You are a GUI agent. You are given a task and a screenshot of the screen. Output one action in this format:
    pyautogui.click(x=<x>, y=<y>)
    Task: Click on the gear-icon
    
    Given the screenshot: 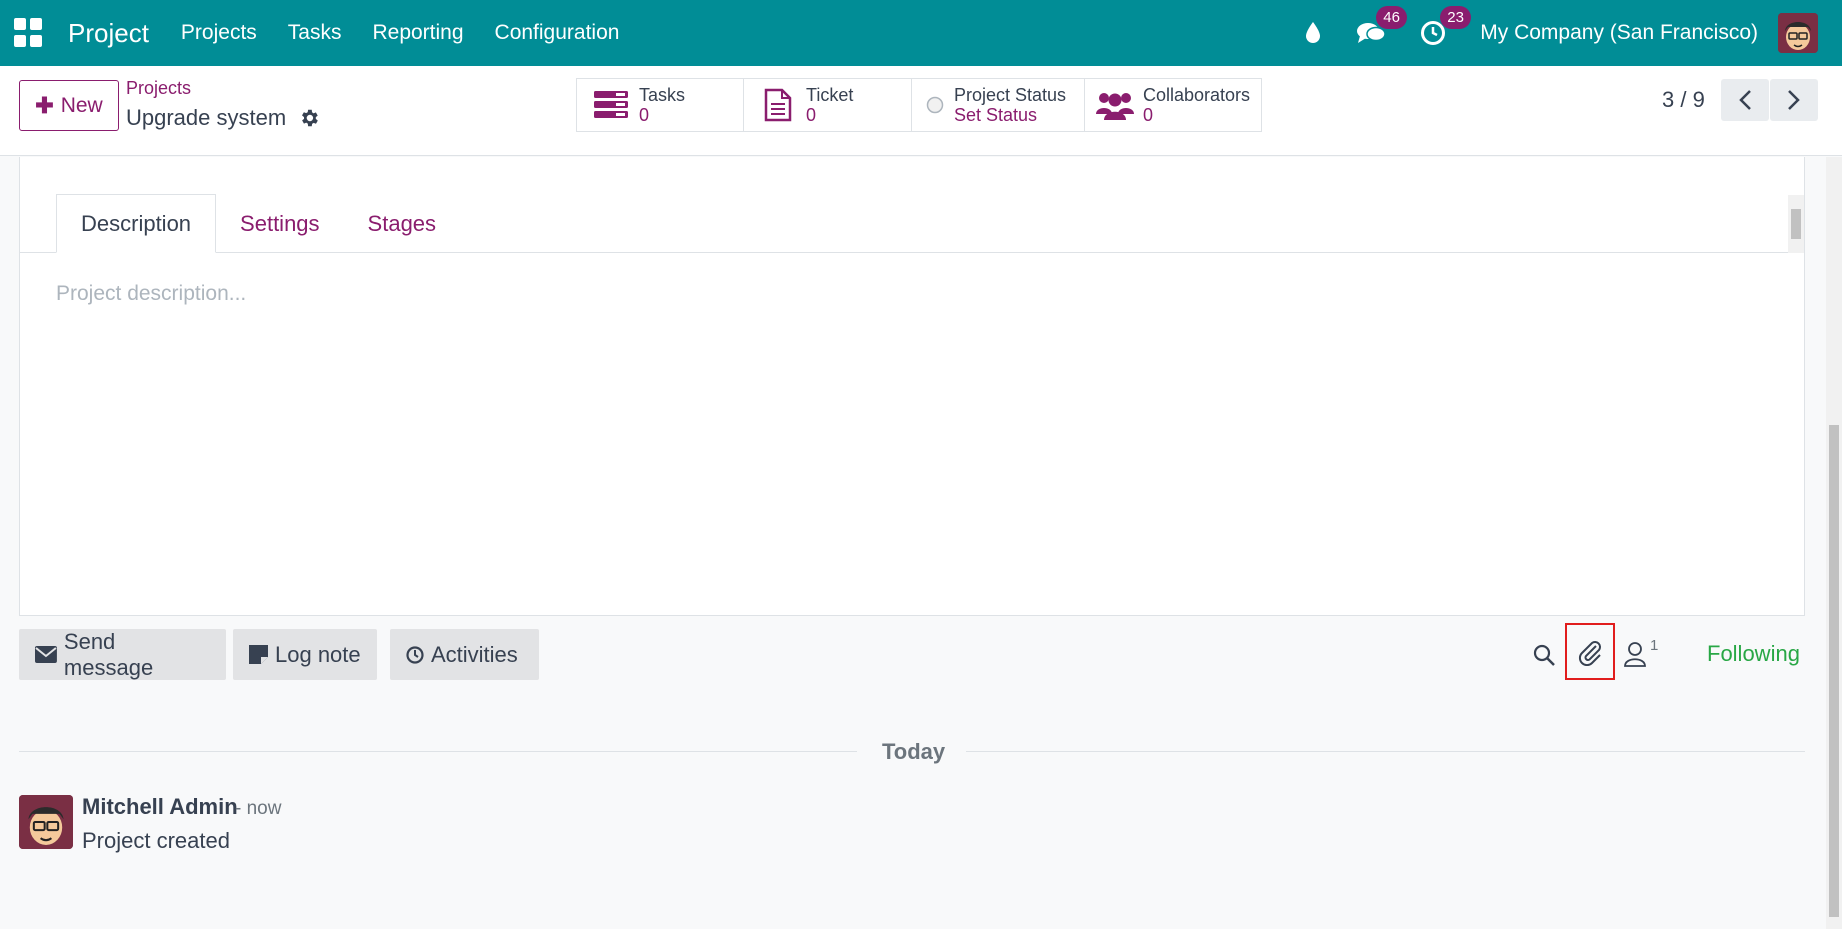 What is the action you would take?
    pyautogui.click(x=309, y=118)
    